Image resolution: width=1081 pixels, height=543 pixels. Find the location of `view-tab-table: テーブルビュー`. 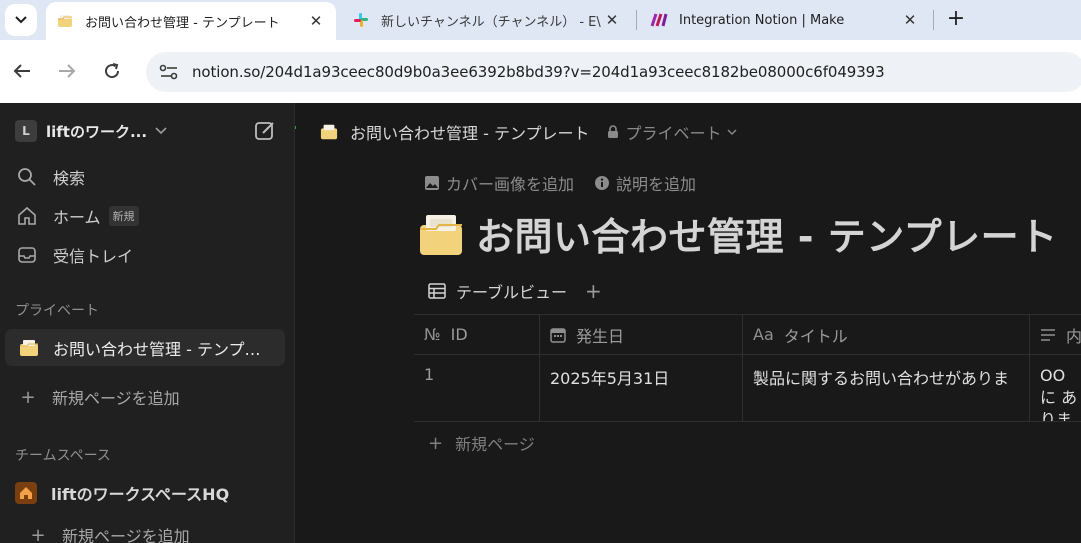

view-tab-table: テーブルビュー is located at coordinates (511, 291).